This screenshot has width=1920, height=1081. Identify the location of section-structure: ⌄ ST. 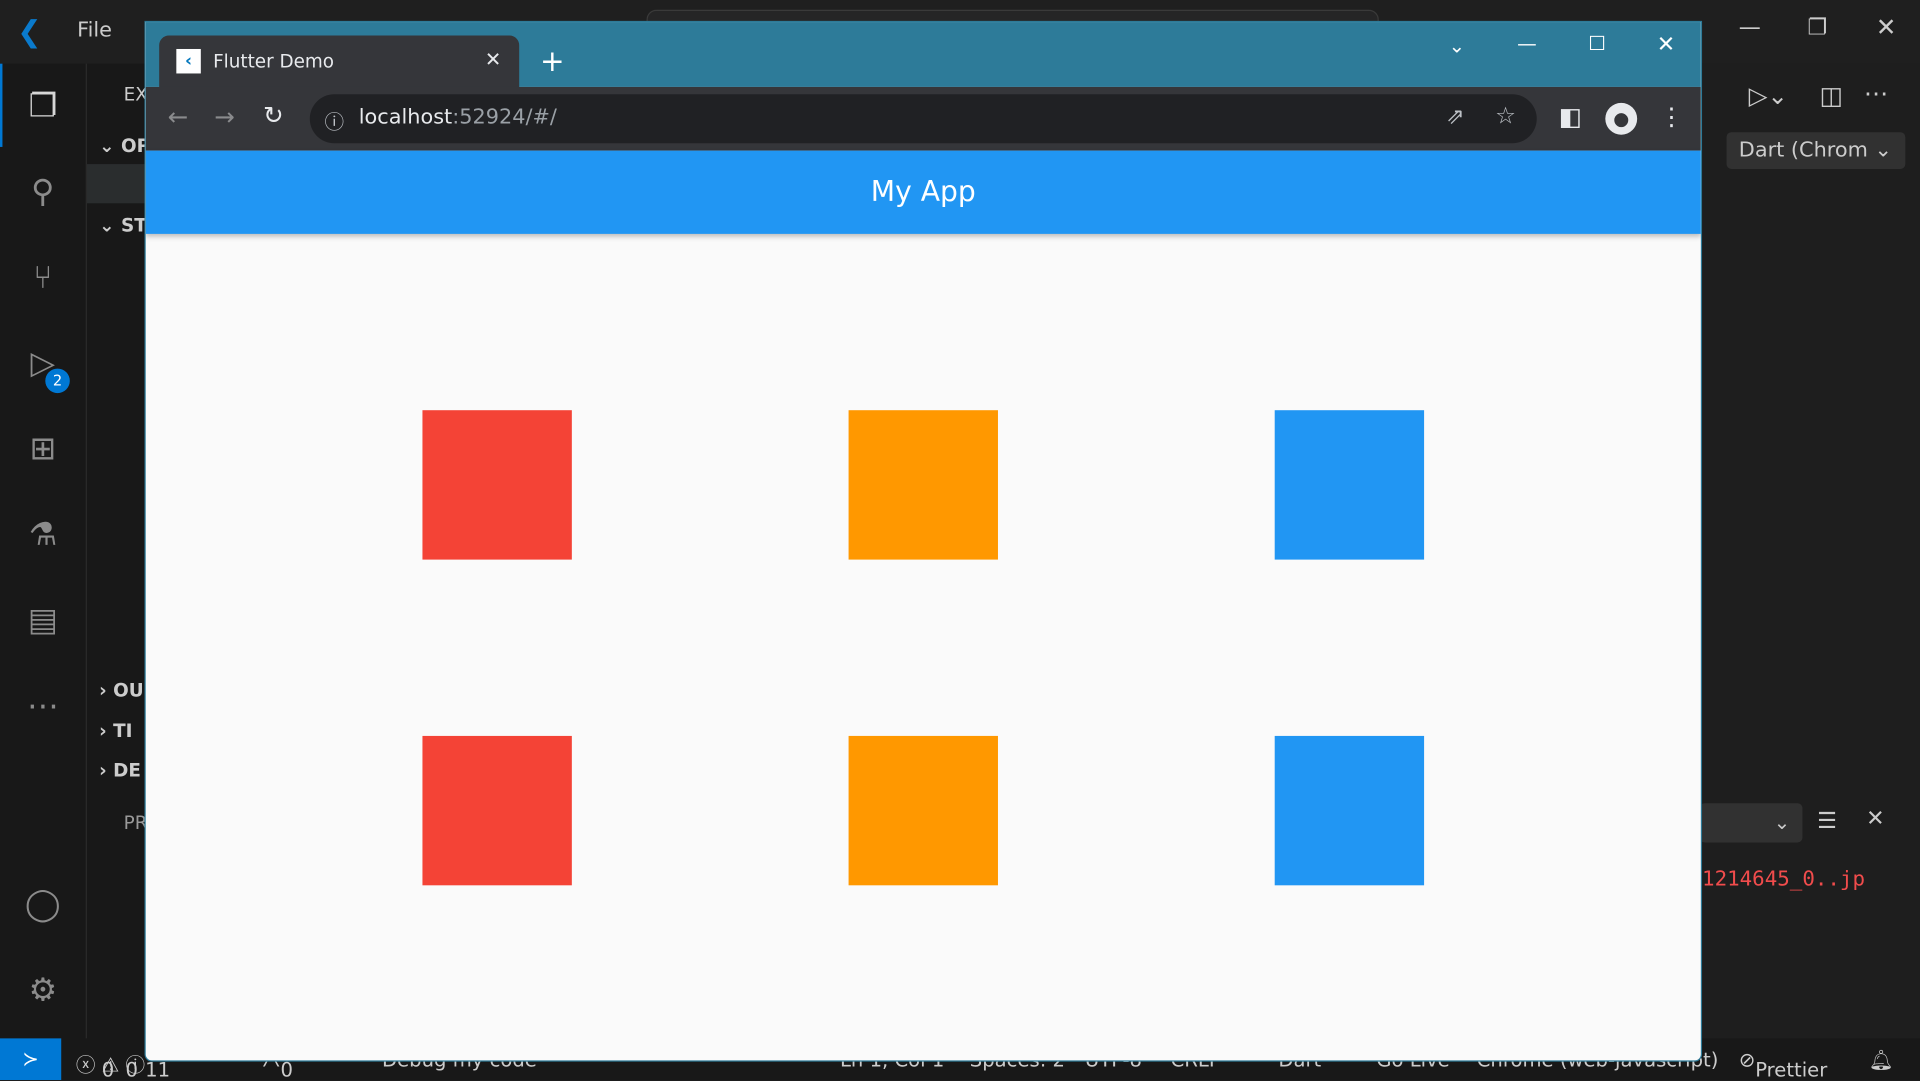
(123, 225).